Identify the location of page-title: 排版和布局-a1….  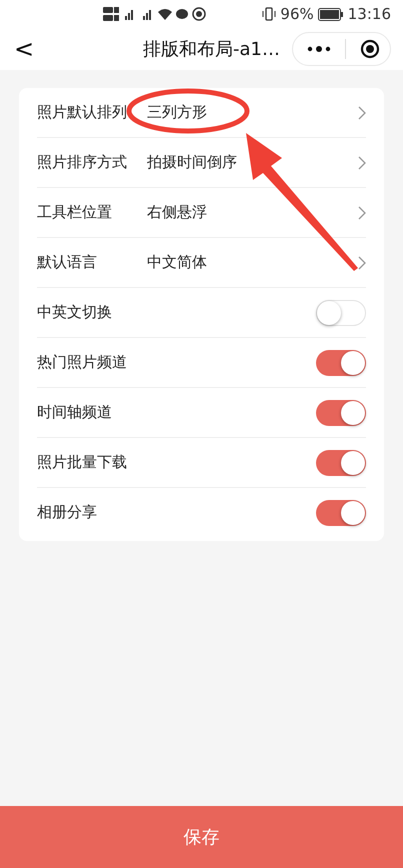
(211, 49).